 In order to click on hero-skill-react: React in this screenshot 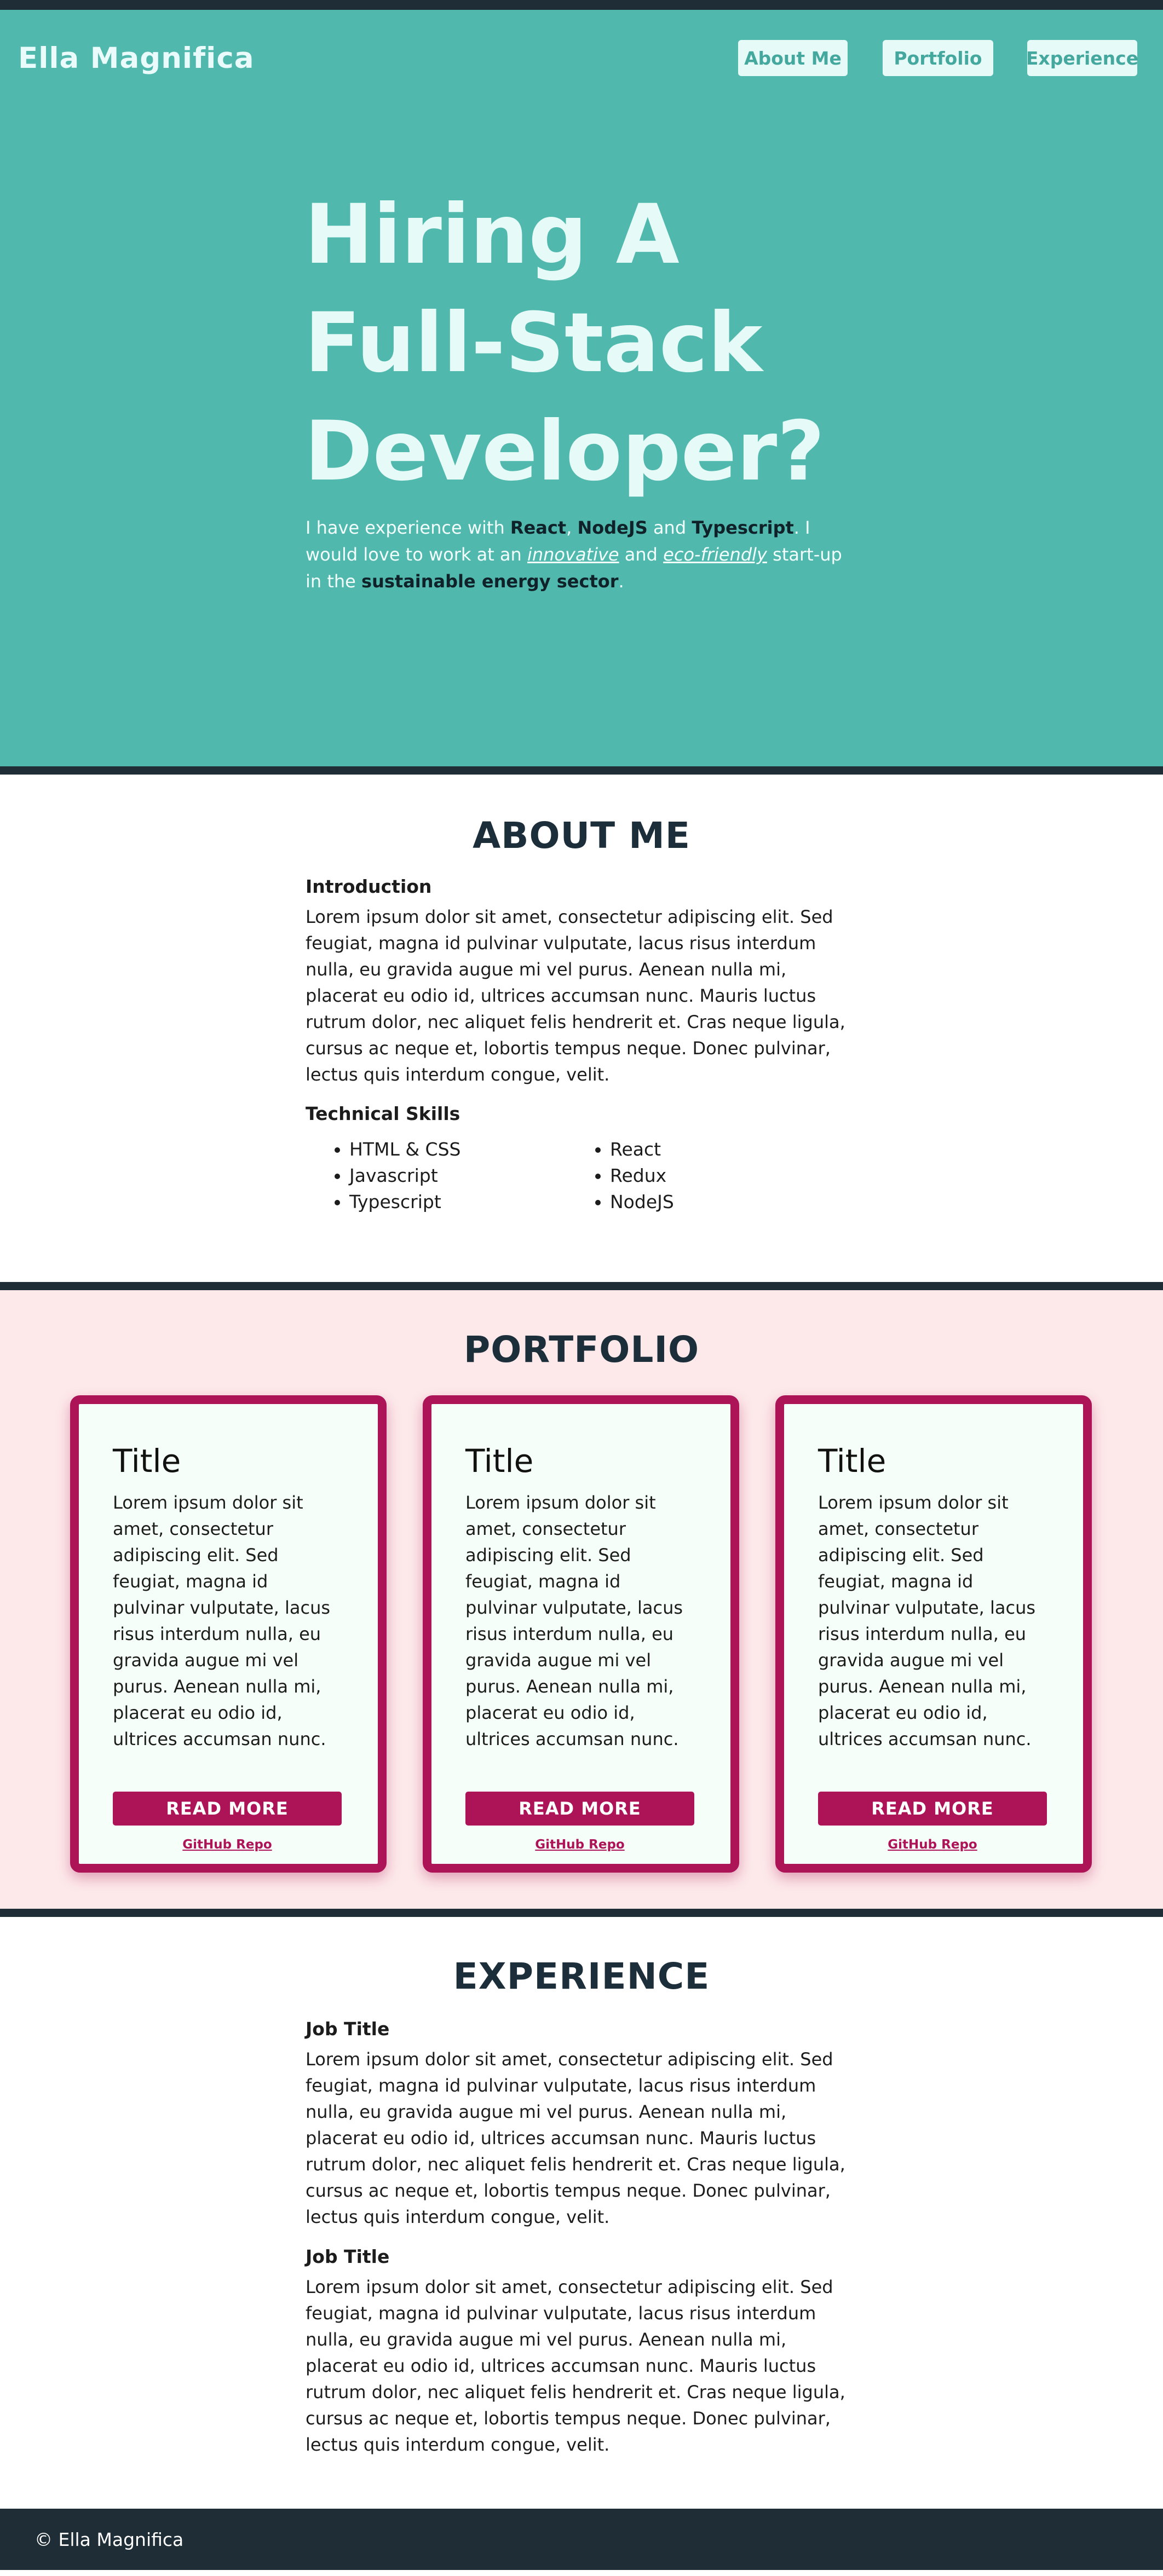, I will do `click(538, 527)`.